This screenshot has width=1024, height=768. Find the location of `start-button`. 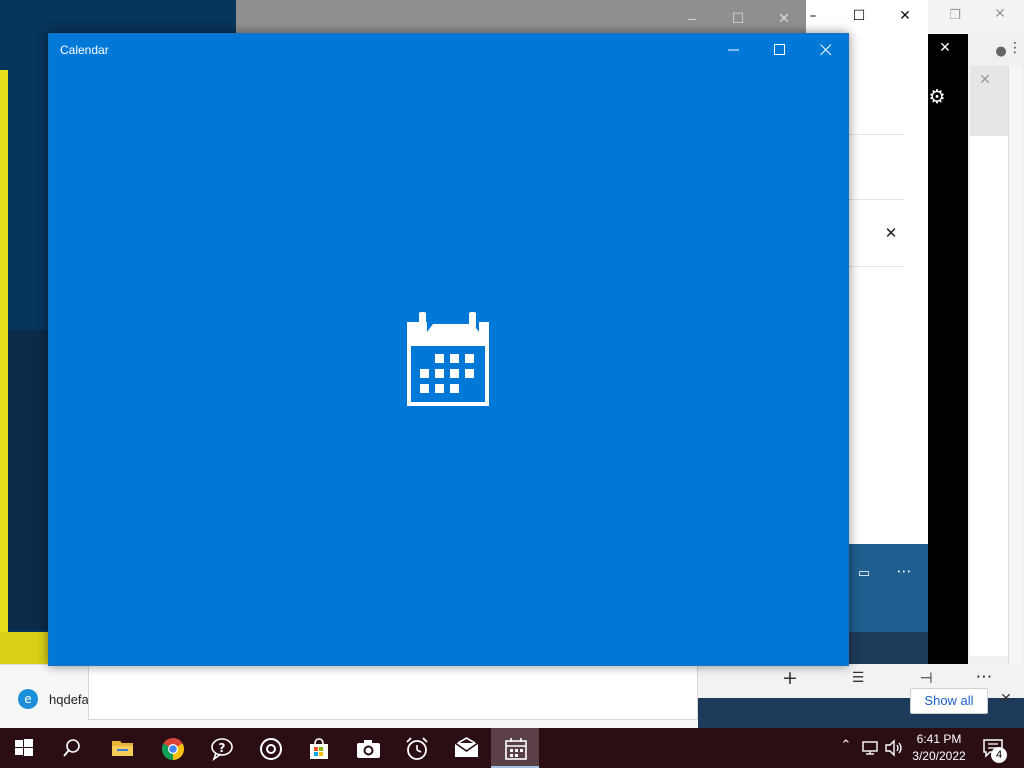

start-button is located at coordinates (24, 748).